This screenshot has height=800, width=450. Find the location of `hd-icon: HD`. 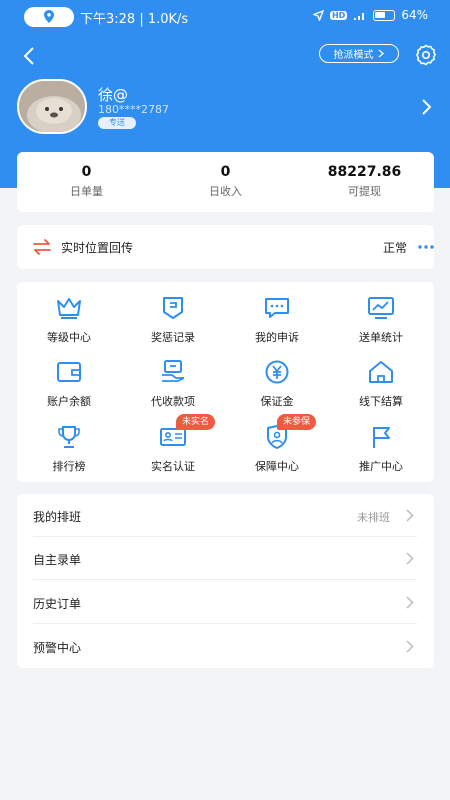

hd-icon: HD is located at coordinates (338, 15).